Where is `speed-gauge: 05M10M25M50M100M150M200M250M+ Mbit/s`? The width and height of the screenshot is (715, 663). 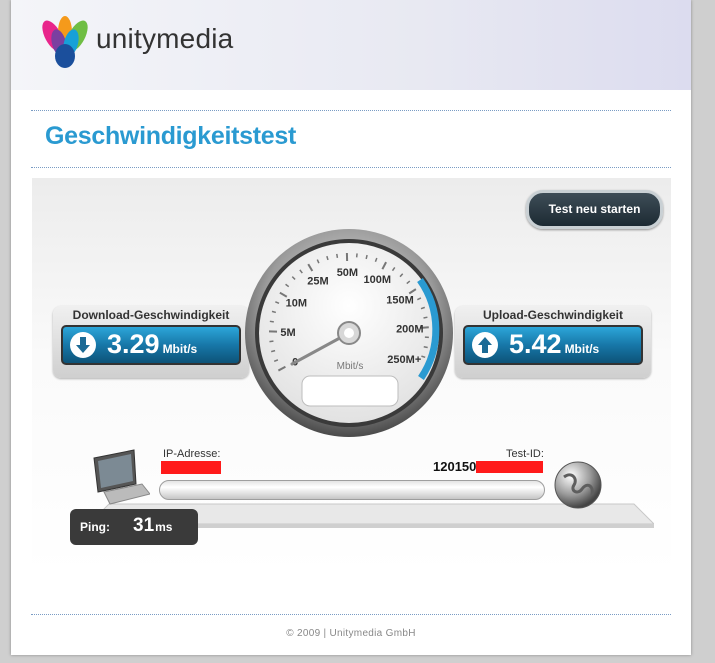 speed-gauge: 05M10M25M50M100M150M200M250M+ Mbit/s is located at coordinates (349, 333).